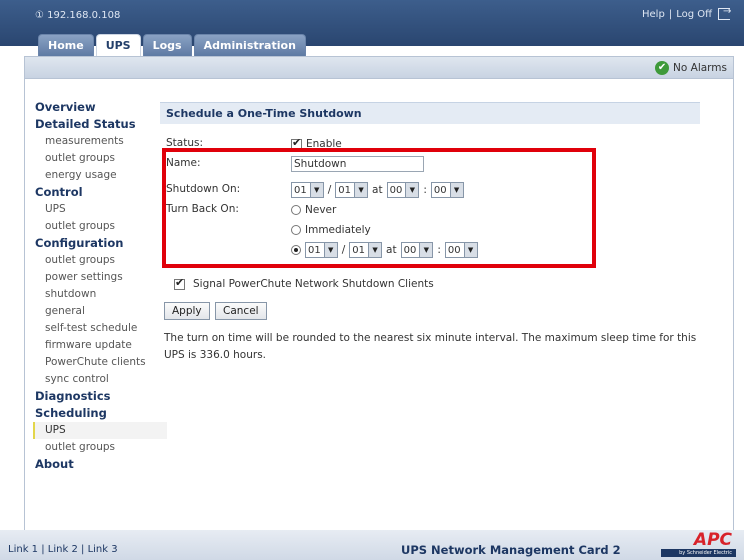 Image resolution: width=744 pixels, height=560 pixels. I want to click on alarm-status: ✔ No Alarms, so click(691, 68).